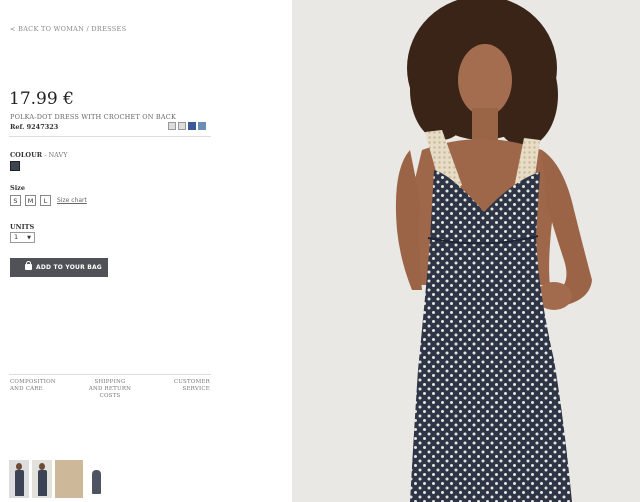 This screenshot has width=640, height=502. Describe the element at coordinates (96, 479) in the screenshot. I see `thumbnail-flat-view` at that location.